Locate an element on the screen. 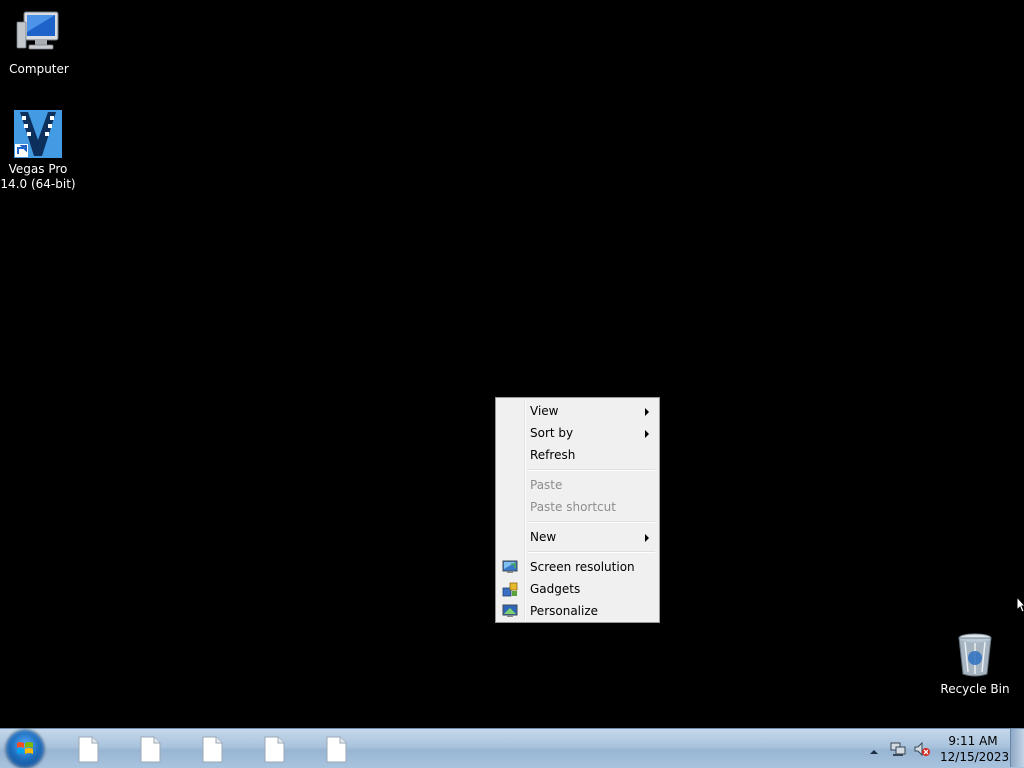 The height and width of the screenshot is (768, 1024). desktop-icon-vegas-pro: Vegas Pro 14.0 (64-bit) is located at coordinates (38, 151).